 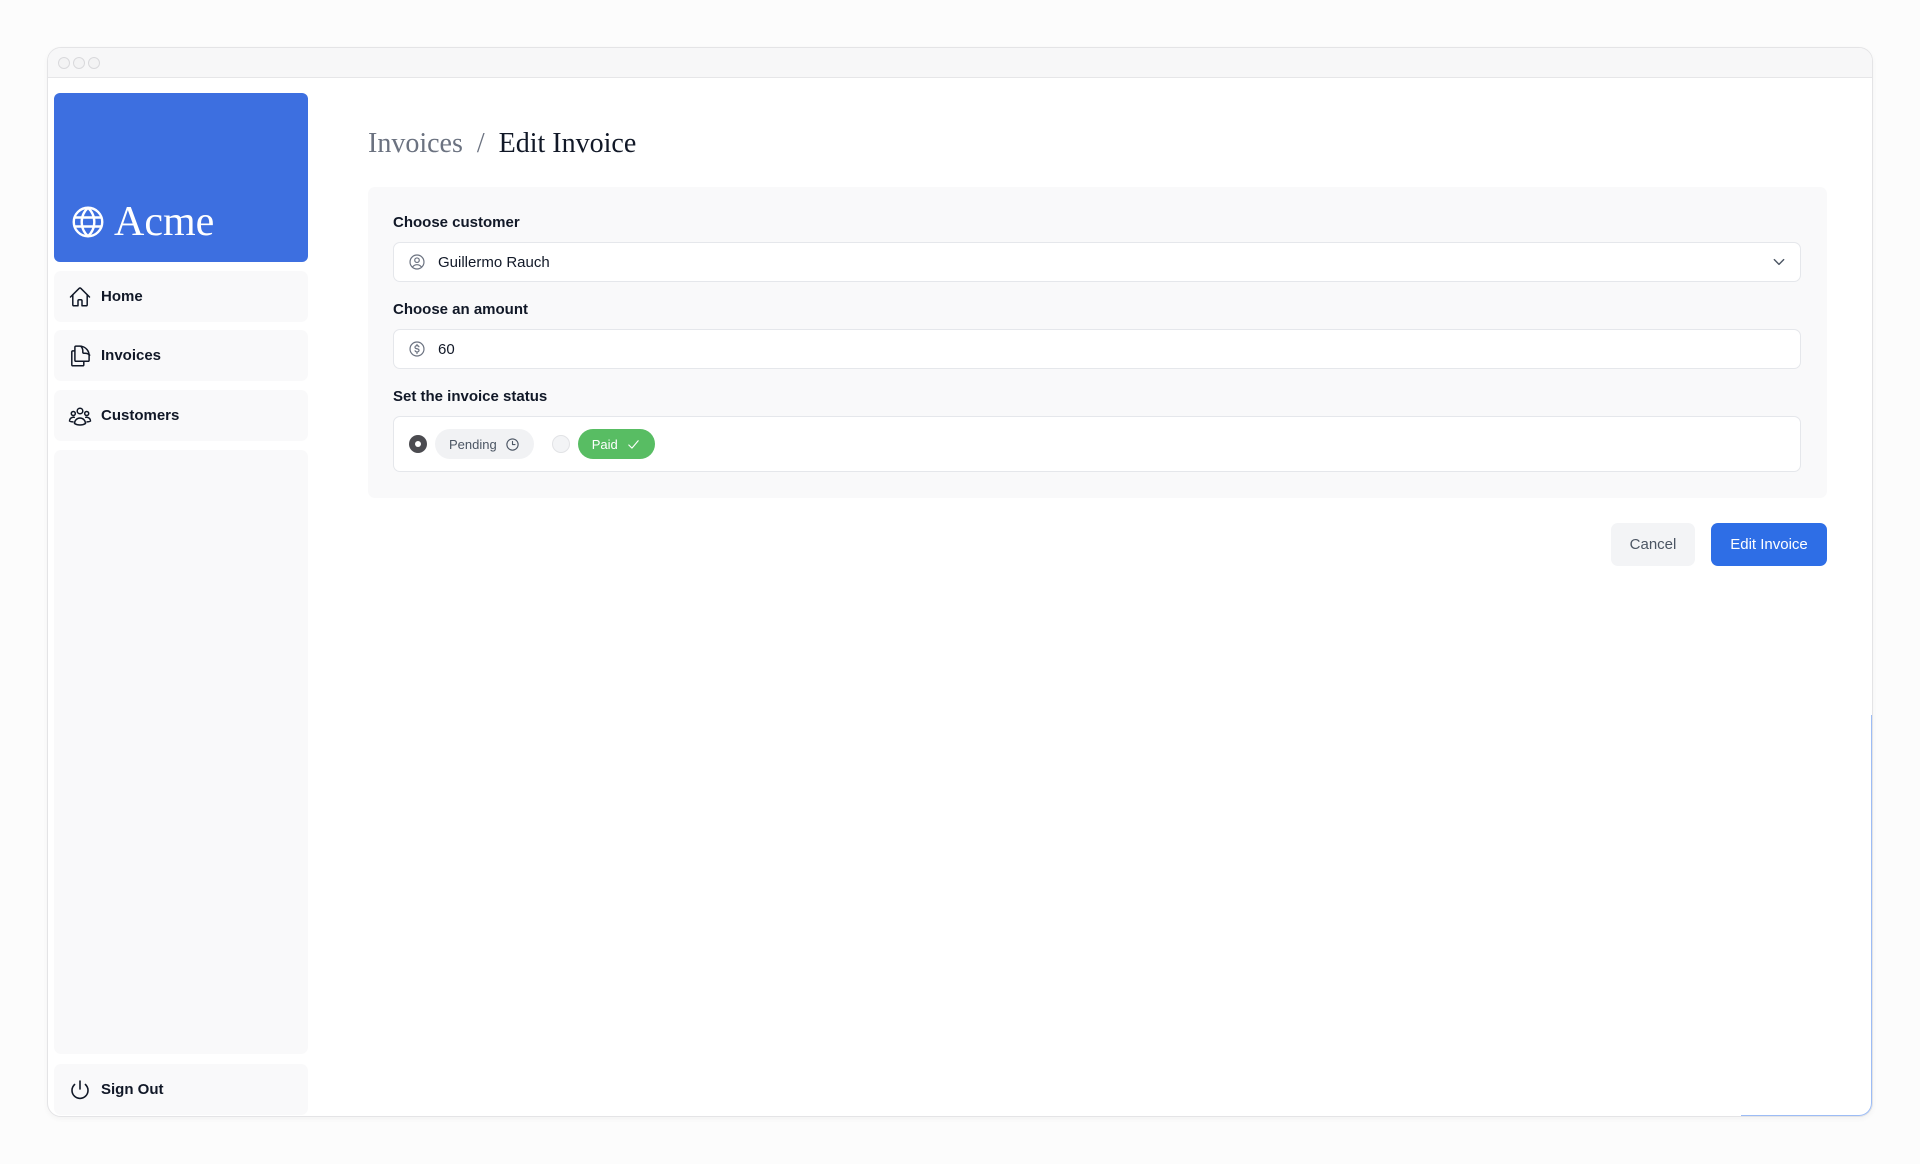 I want to click on customer-label: Choose customer, so click(x=456, y=222).